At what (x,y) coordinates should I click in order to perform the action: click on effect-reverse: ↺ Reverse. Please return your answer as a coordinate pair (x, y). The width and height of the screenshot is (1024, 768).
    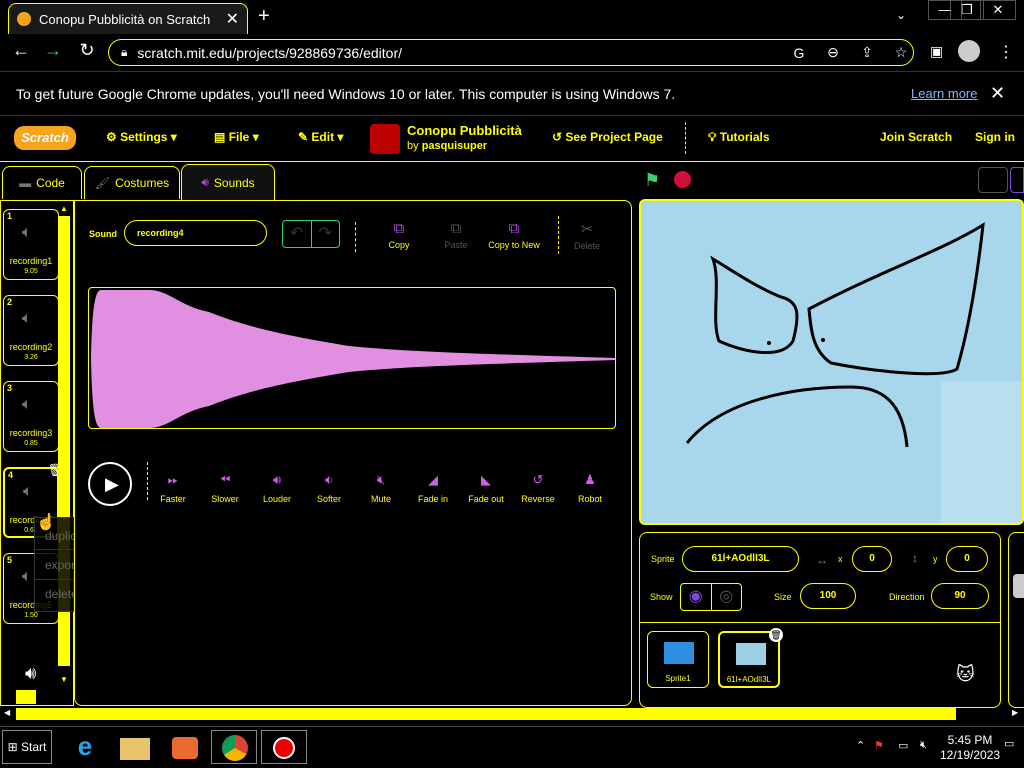
    Looking at the image, I should click on (538, 488).